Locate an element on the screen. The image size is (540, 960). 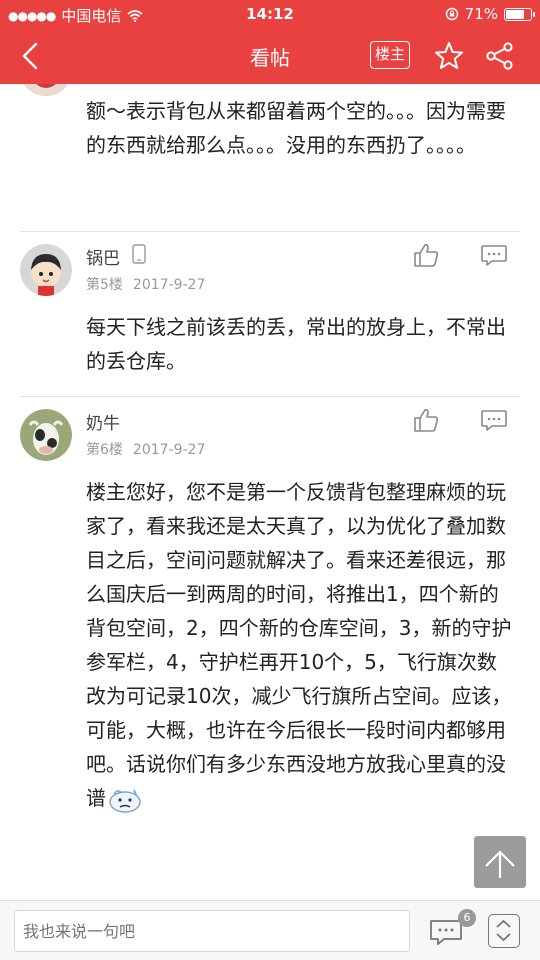
phone-icon is located at coordinates (139, 254).